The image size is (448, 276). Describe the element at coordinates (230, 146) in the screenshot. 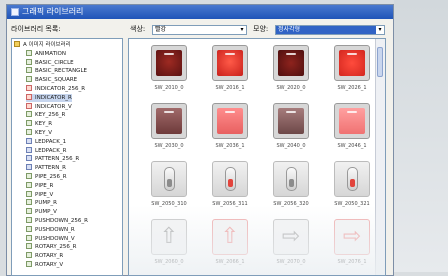

I see `image-tile-caption: SW_2036_1` at that location.